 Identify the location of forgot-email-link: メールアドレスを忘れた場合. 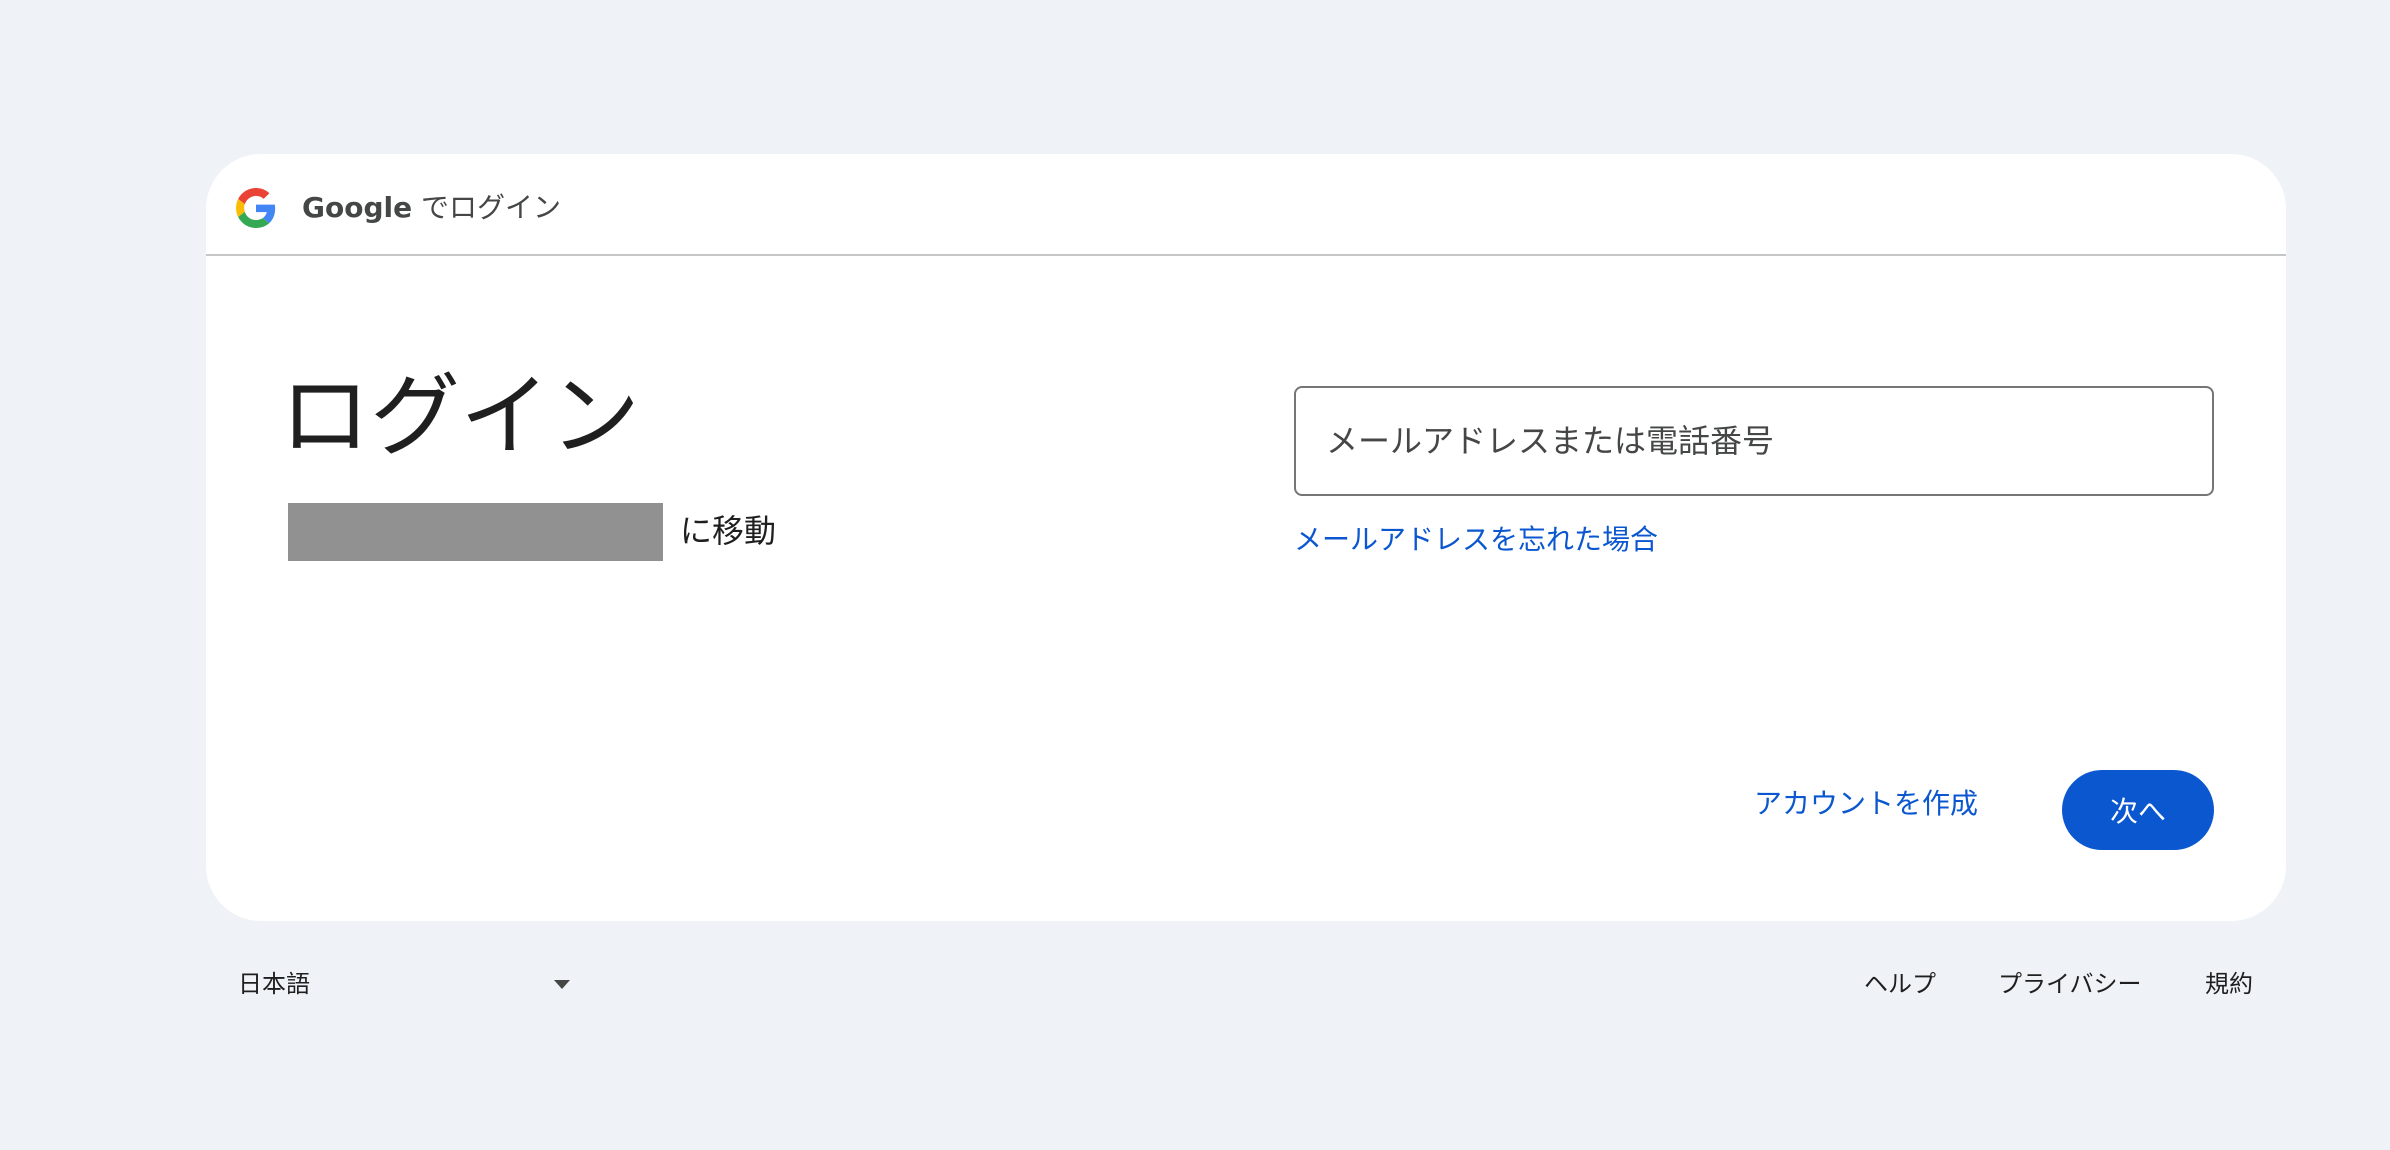
(1476, 540).